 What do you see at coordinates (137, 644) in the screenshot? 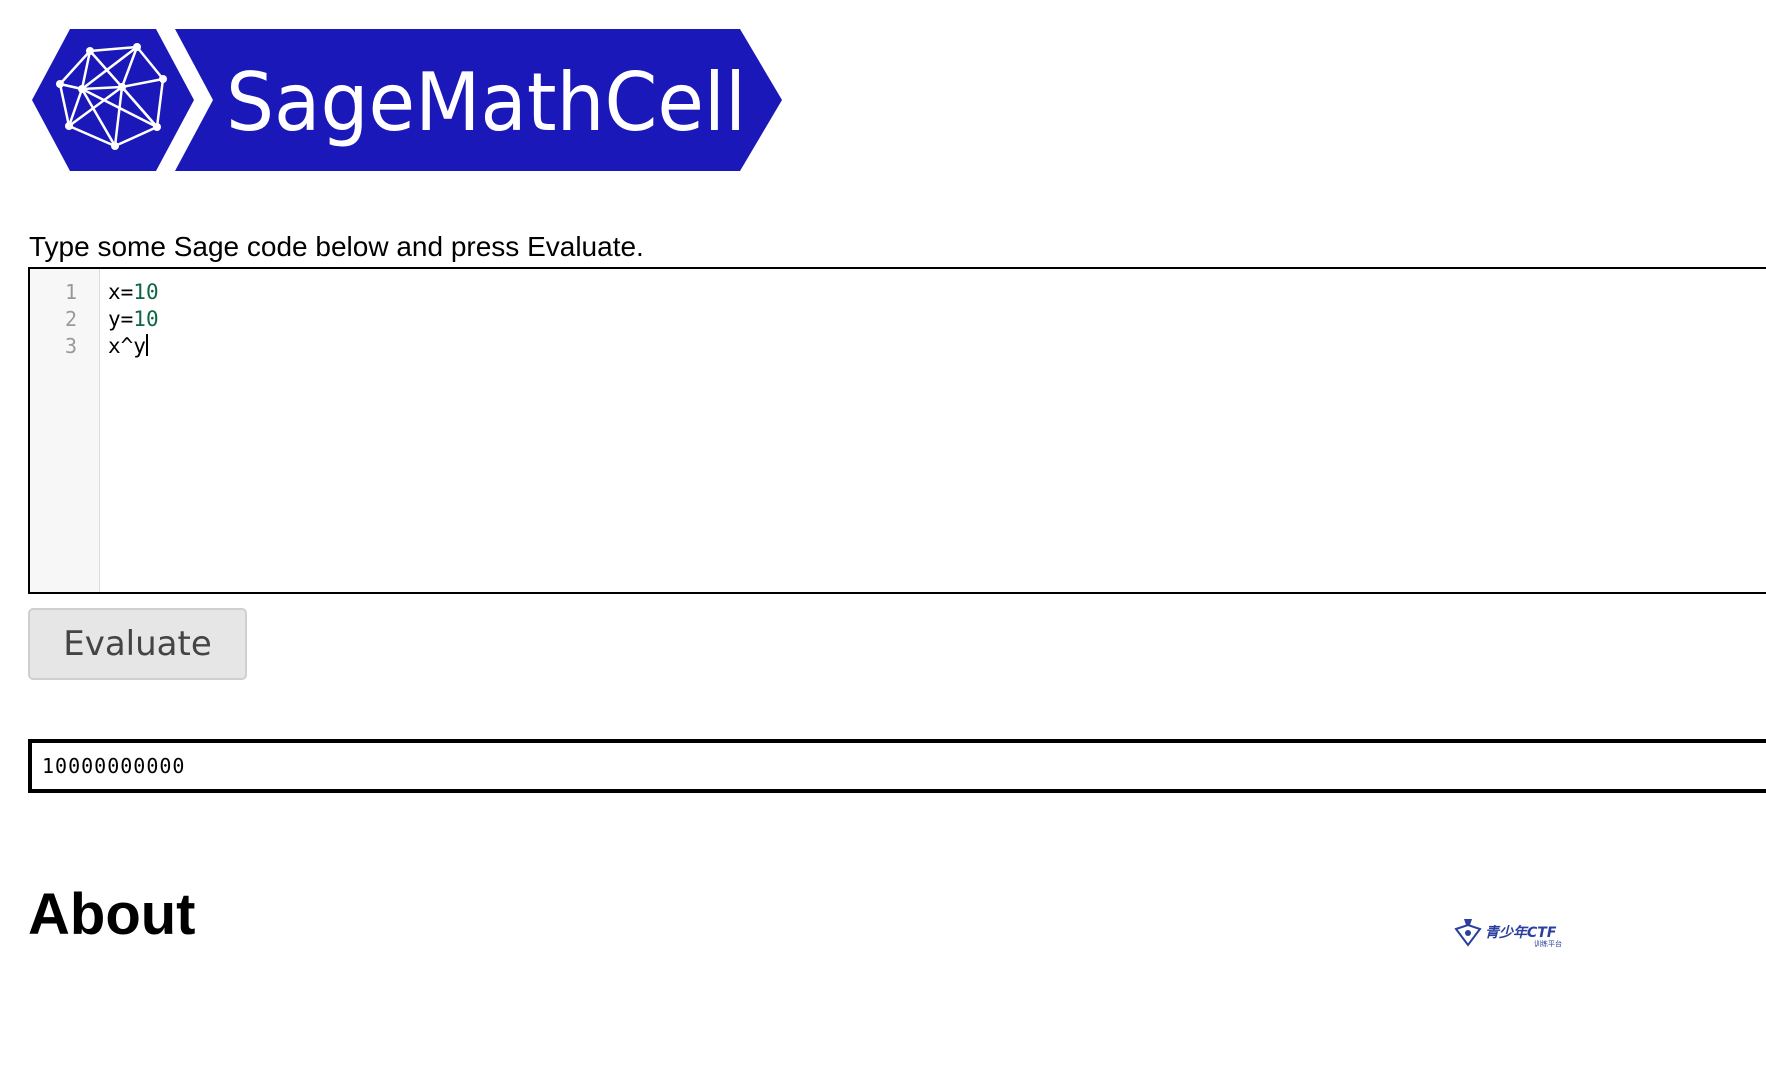
I see `evaluate-button: Evaluate` at bounding box center [137, 644].